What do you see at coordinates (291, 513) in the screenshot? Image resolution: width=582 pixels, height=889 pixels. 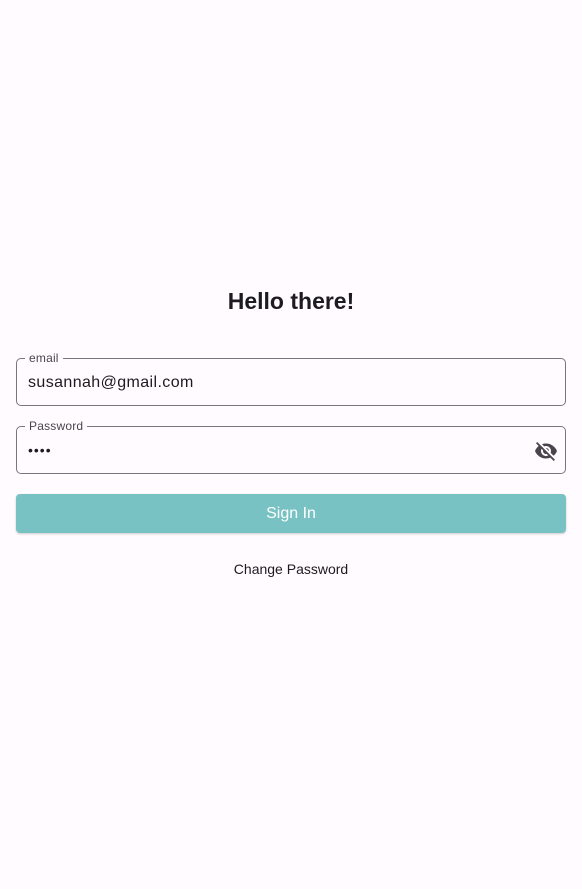 I see `sign-in-button: Sign In` at bounding box center [291, 513].